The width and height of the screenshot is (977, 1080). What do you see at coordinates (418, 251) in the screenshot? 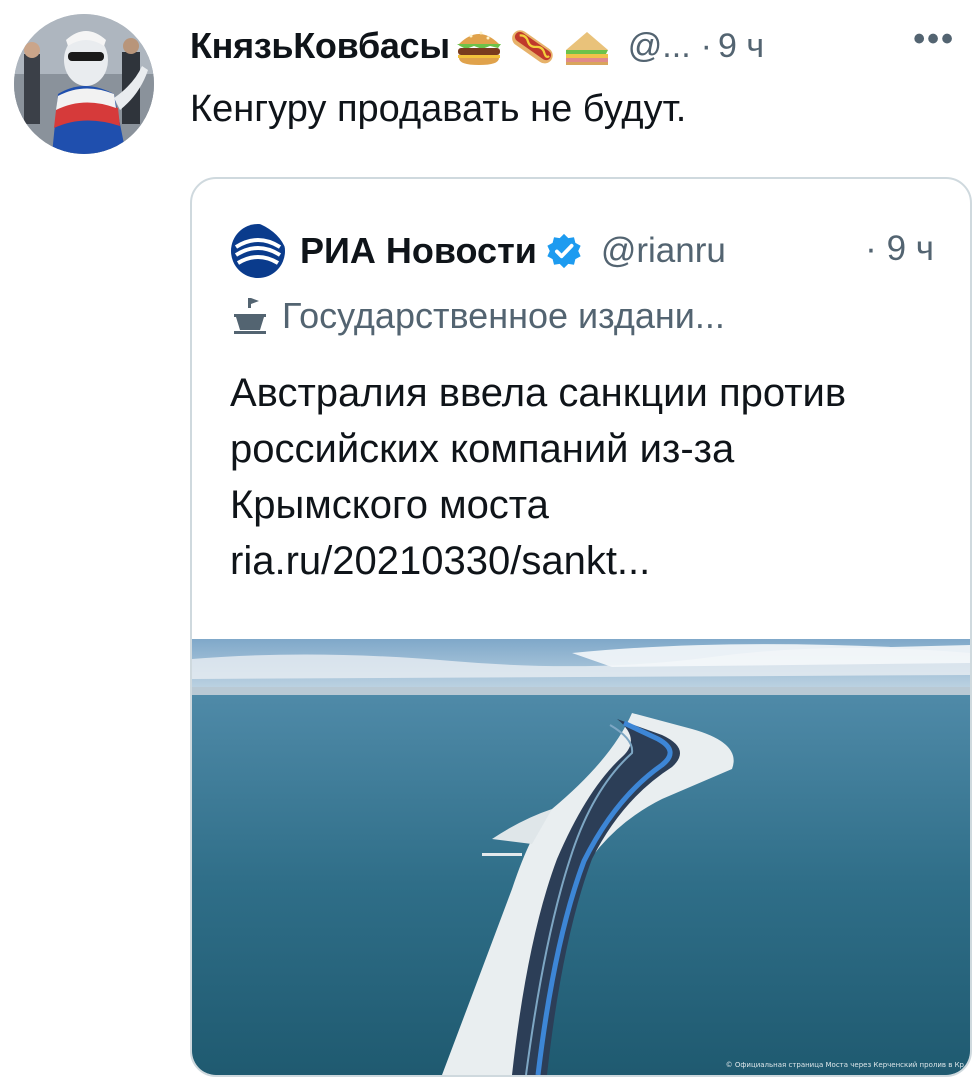
I see `quoted-display-name: РИА Новости` at bounding box center [418, 251].